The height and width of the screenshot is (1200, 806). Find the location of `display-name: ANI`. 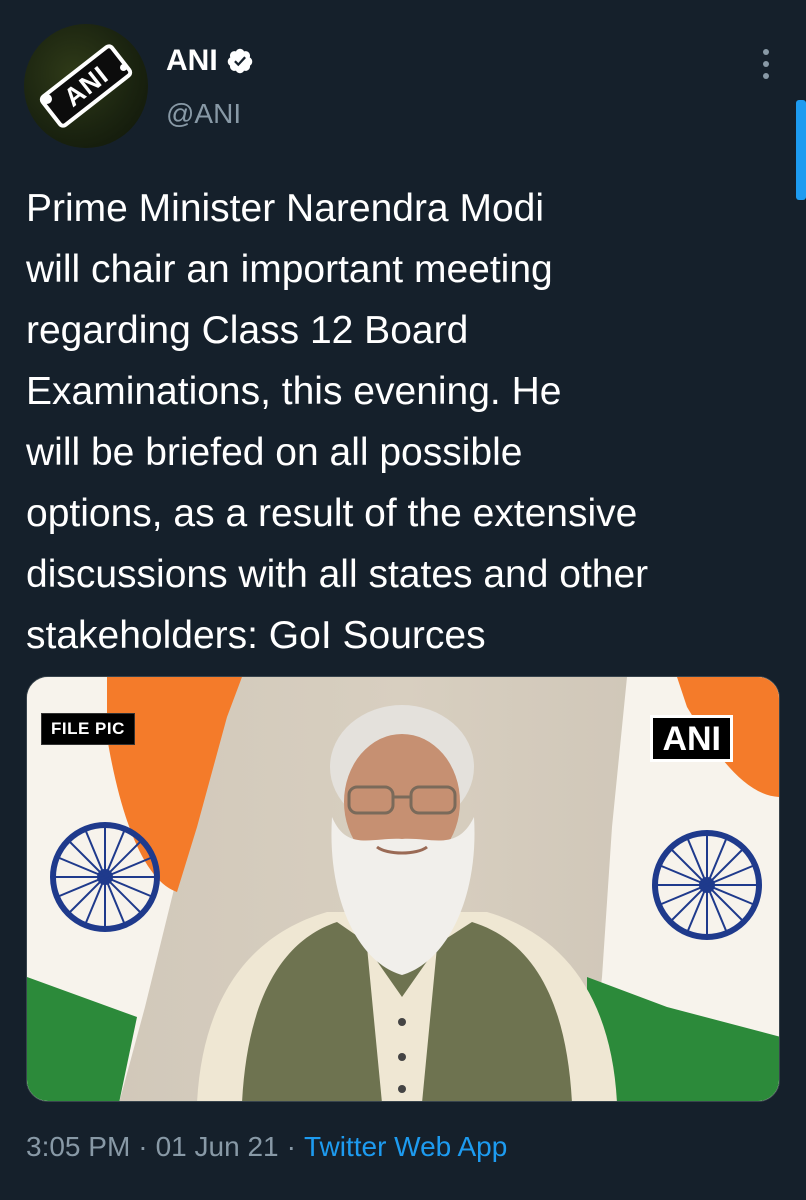

display-name: ANI is located at coordinates (192, 61).